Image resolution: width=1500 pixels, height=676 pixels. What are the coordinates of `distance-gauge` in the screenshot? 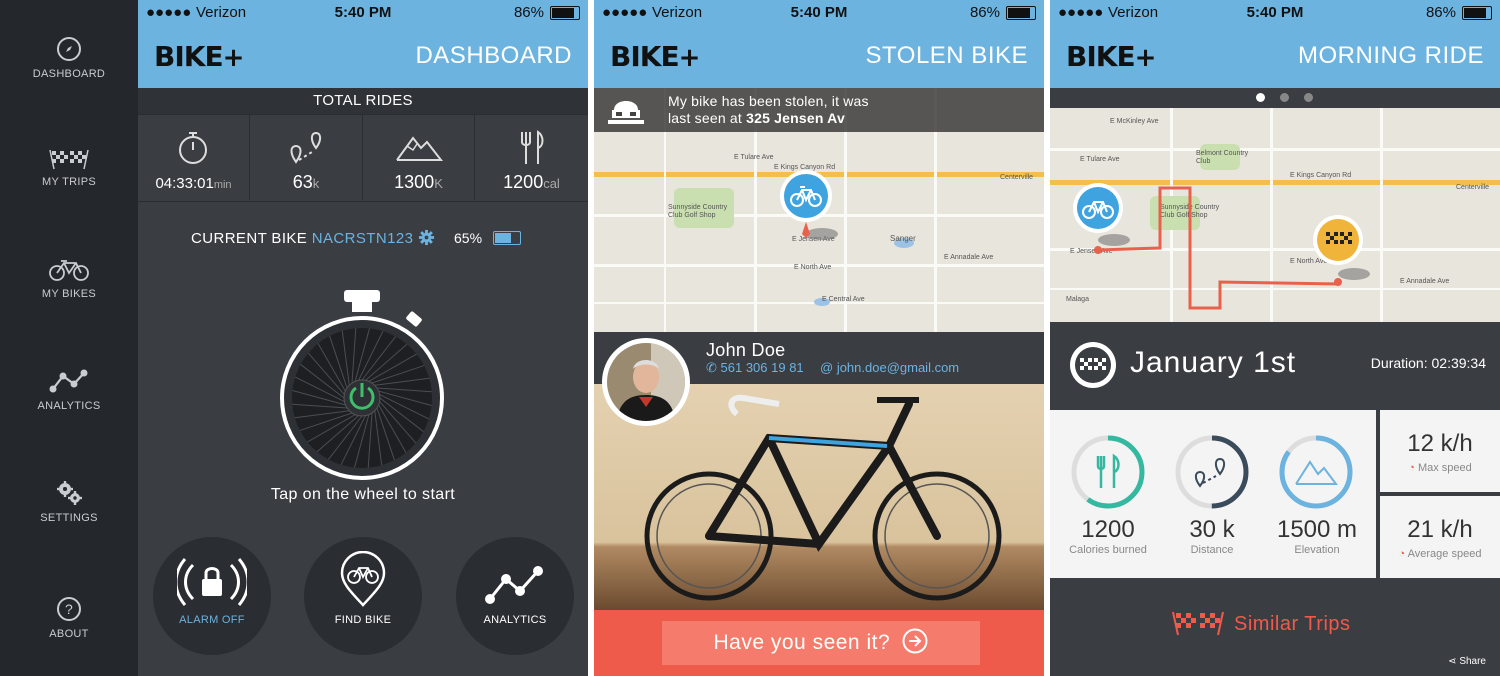 It's located at (1212, 472).